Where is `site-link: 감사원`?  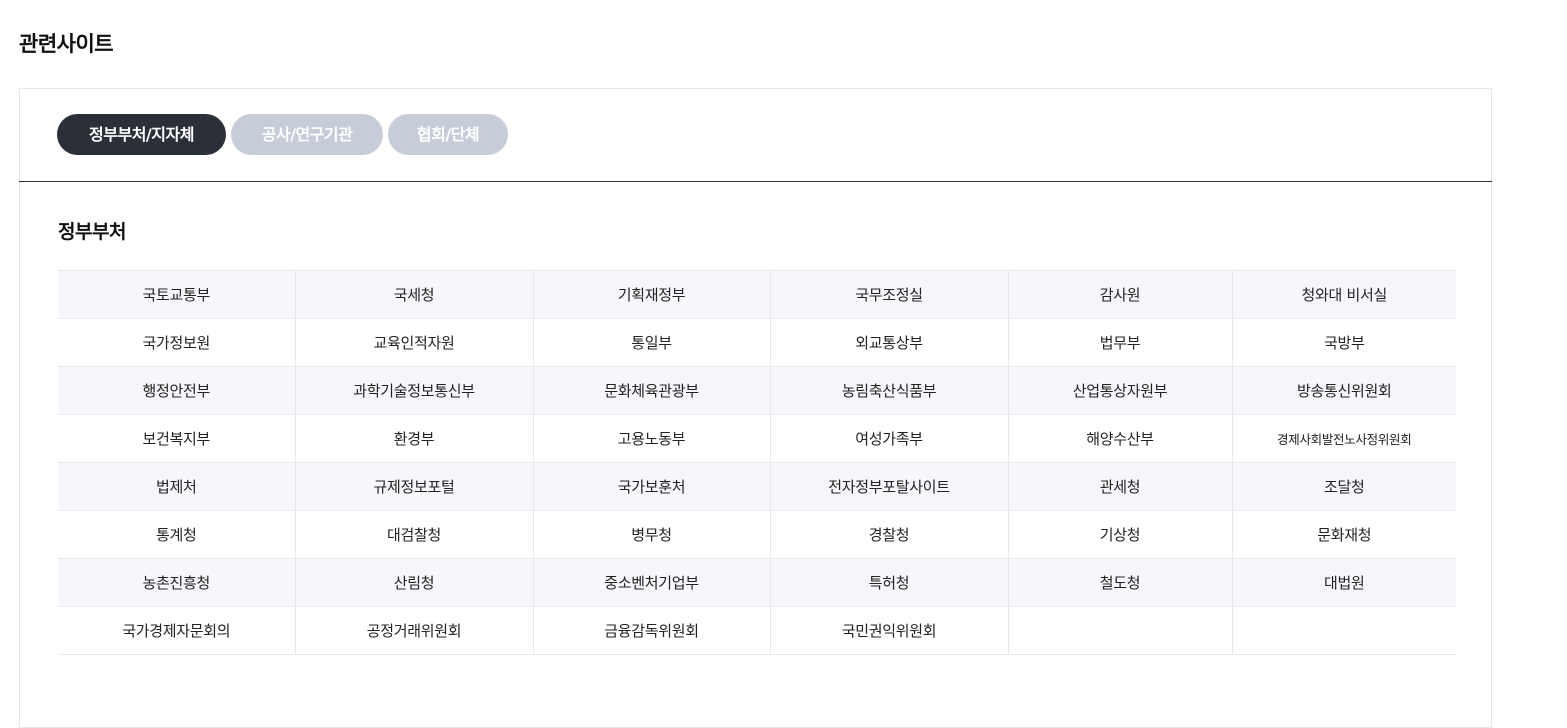 site-link: 감사원 is located at coordinates (1120, 295).